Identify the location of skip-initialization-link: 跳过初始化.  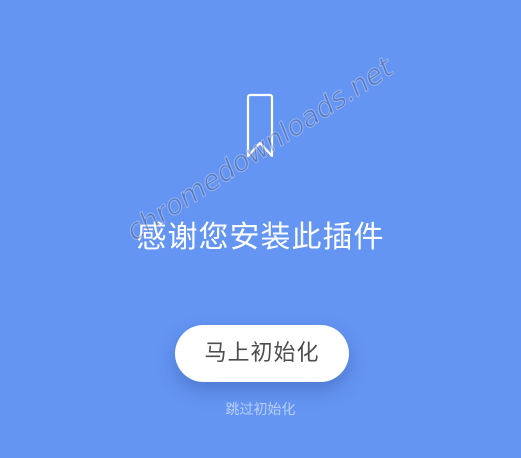
(260, 410).